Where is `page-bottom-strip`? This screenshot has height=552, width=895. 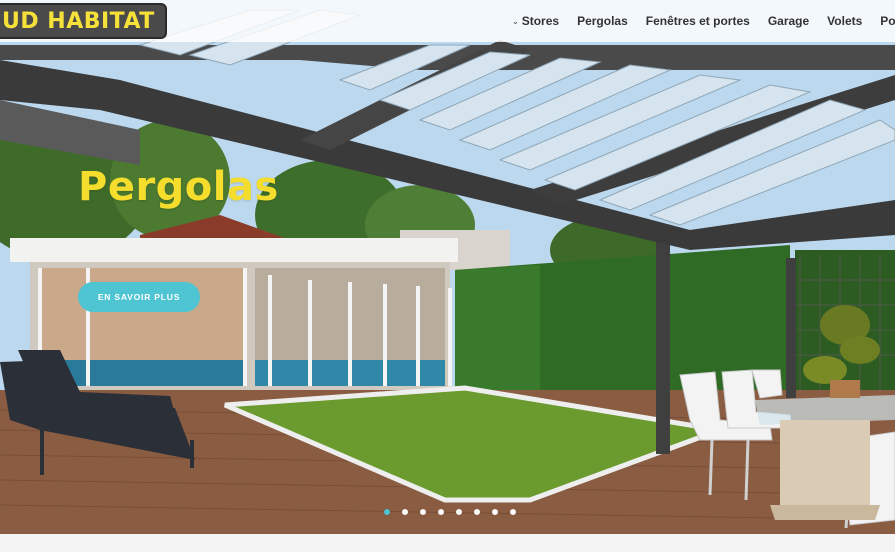
page-bottom-strip is located at coordinates (447, 543).